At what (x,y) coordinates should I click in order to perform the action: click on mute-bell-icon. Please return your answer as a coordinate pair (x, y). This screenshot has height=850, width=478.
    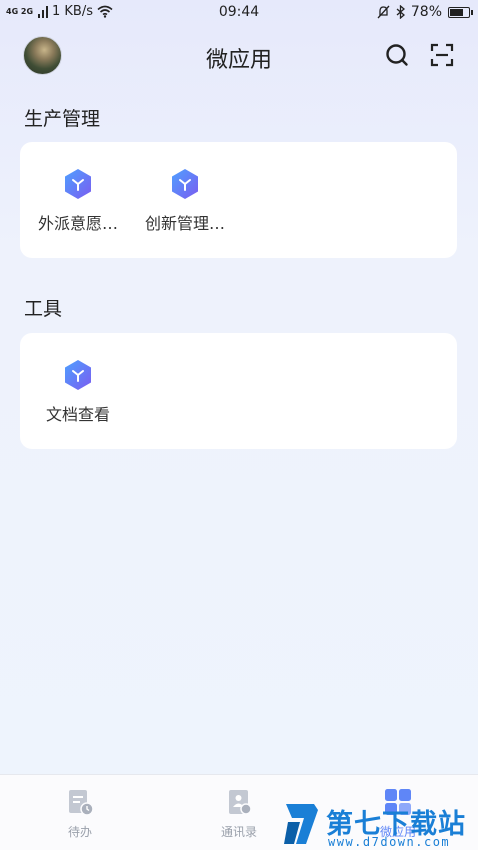
    Looking at the image, I should click on (383, 12).